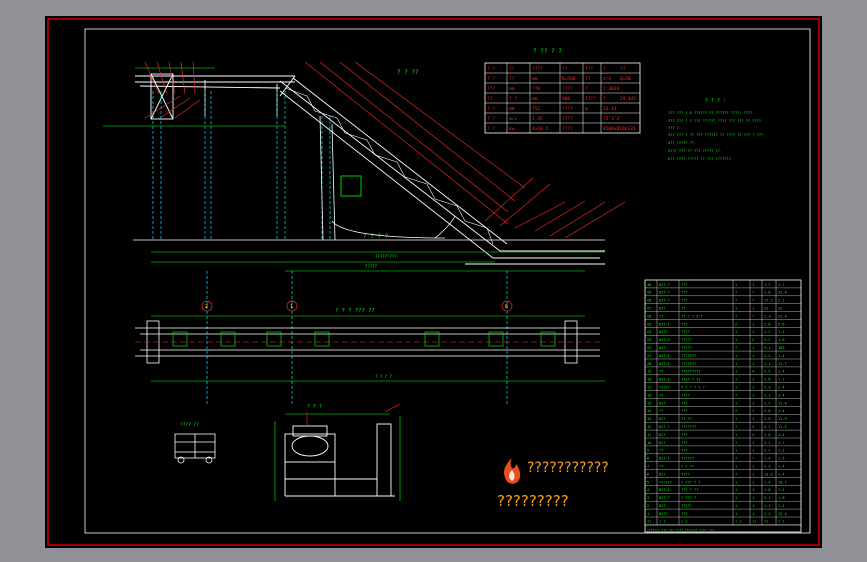  What do you see at coordinates (491, 89) in the screenshot?
I see `param-cell: ???` at bounding box center [491, 89].